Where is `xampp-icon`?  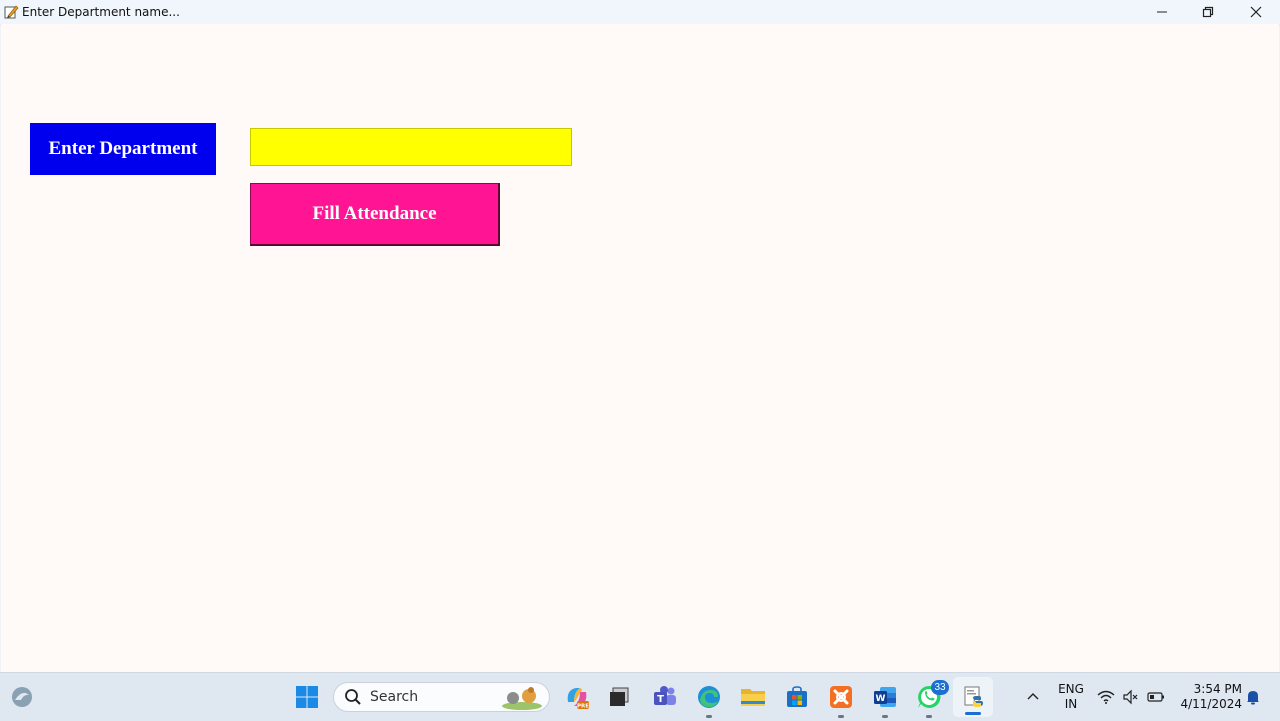 xampp-icon is located at coordinates (841, 697).